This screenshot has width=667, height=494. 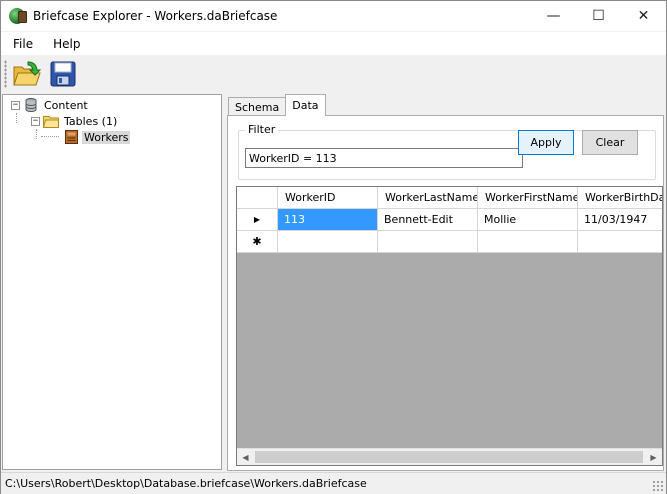 I want to click on tree-label-content: Content, so click(x=66, y=105).